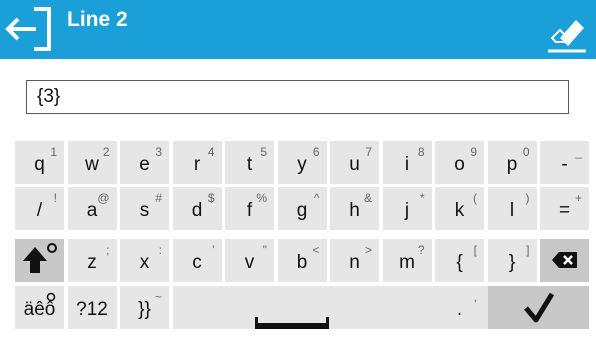 This screenshot has height=345, width=596. Describe the element at coordinates (49, 96) in the screenshot. I see `input-value: {3}` at that location.